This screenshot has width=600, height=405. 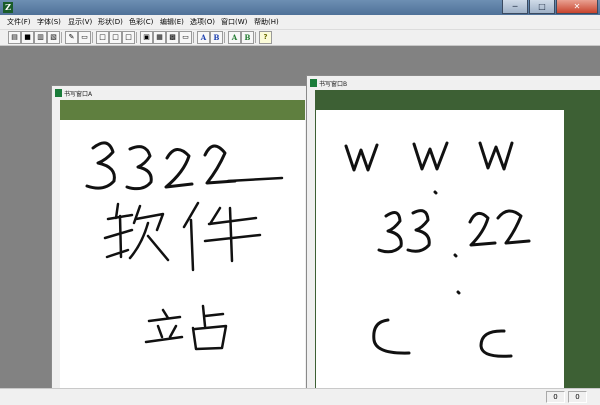 What do you see at coordinates (577, 7) in the screenshot?
I see `close-button: ✕` at bounding box center [577, 7].